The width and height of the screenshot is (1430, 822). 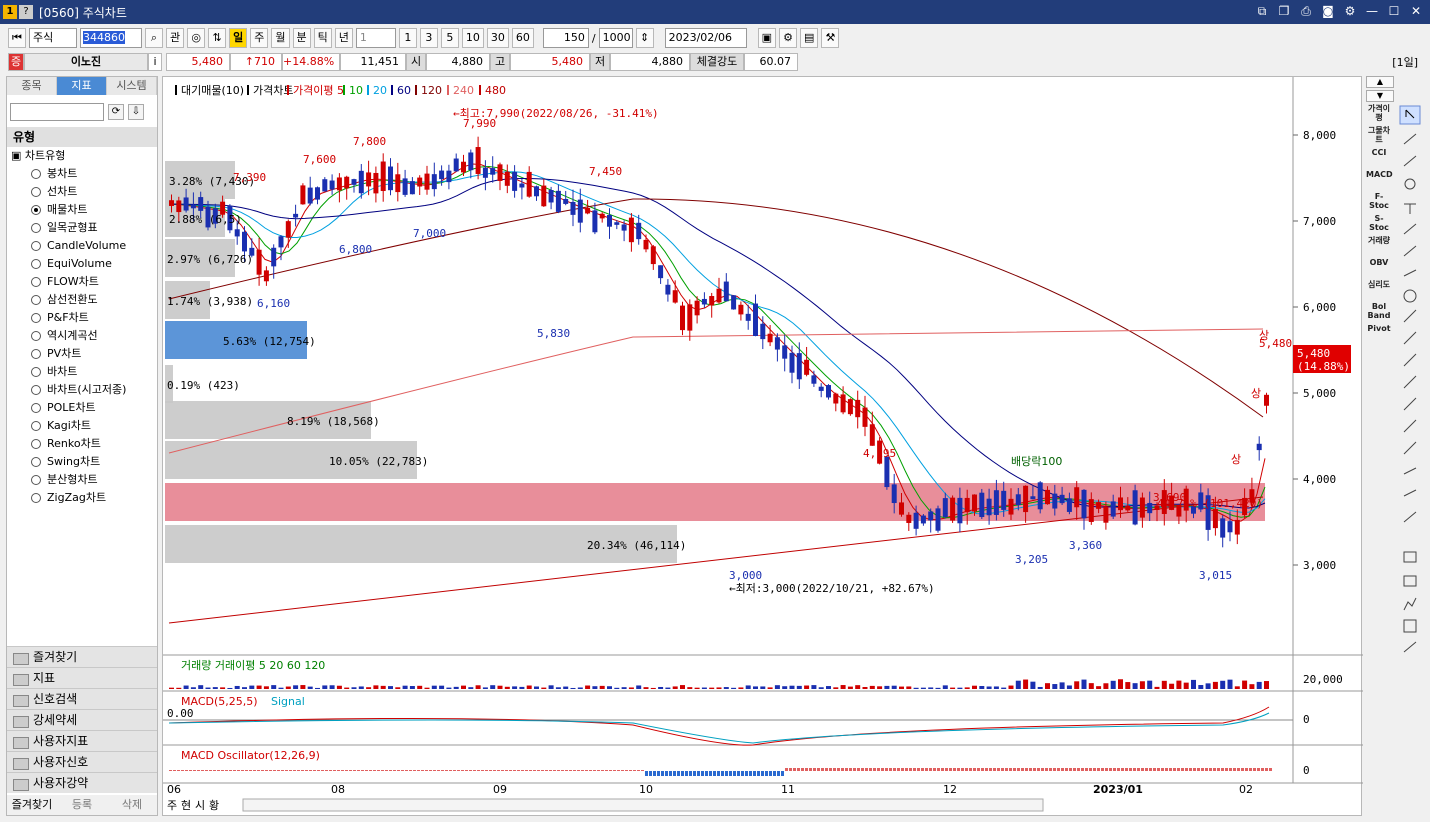 I want to click on interval-5: 5, so click(x=449, y=38).